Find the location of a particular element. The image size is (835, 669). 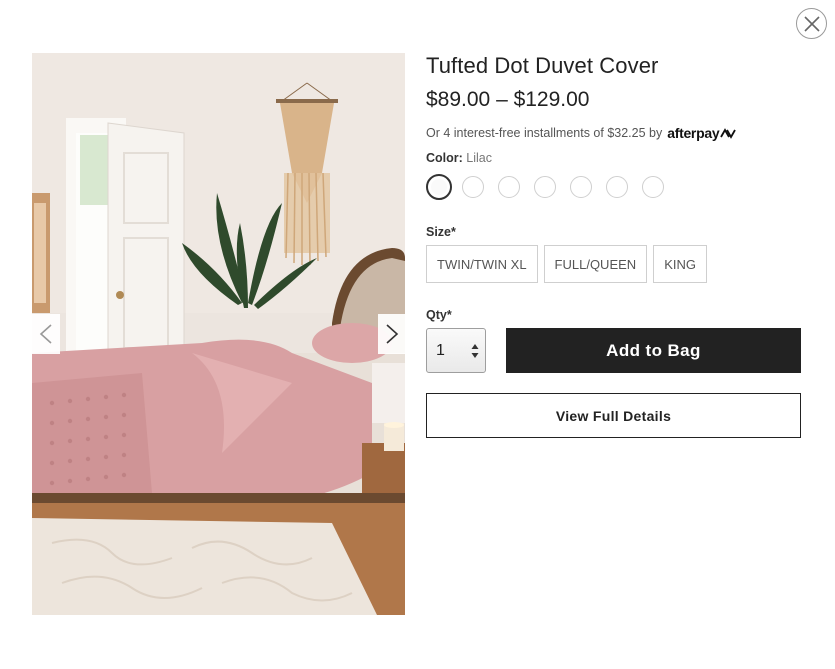

chevron-left-icon is located at coordinates (45, 334).